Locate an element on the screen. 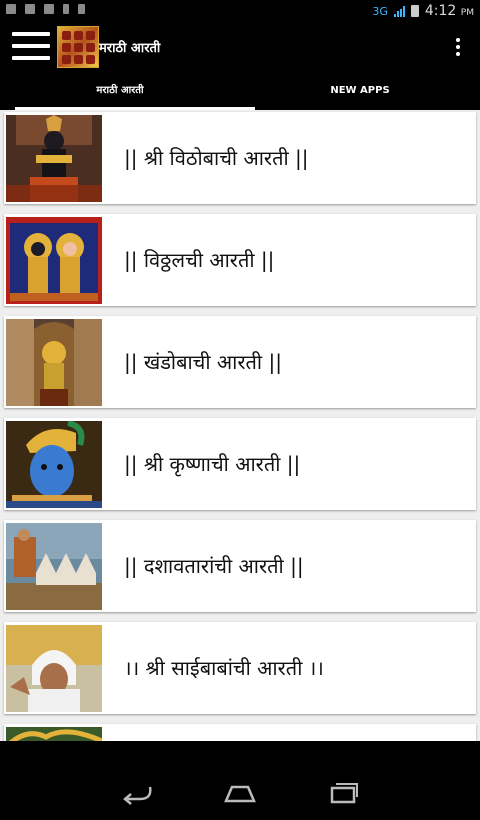  app-logo is located at coordinates (78, 47).